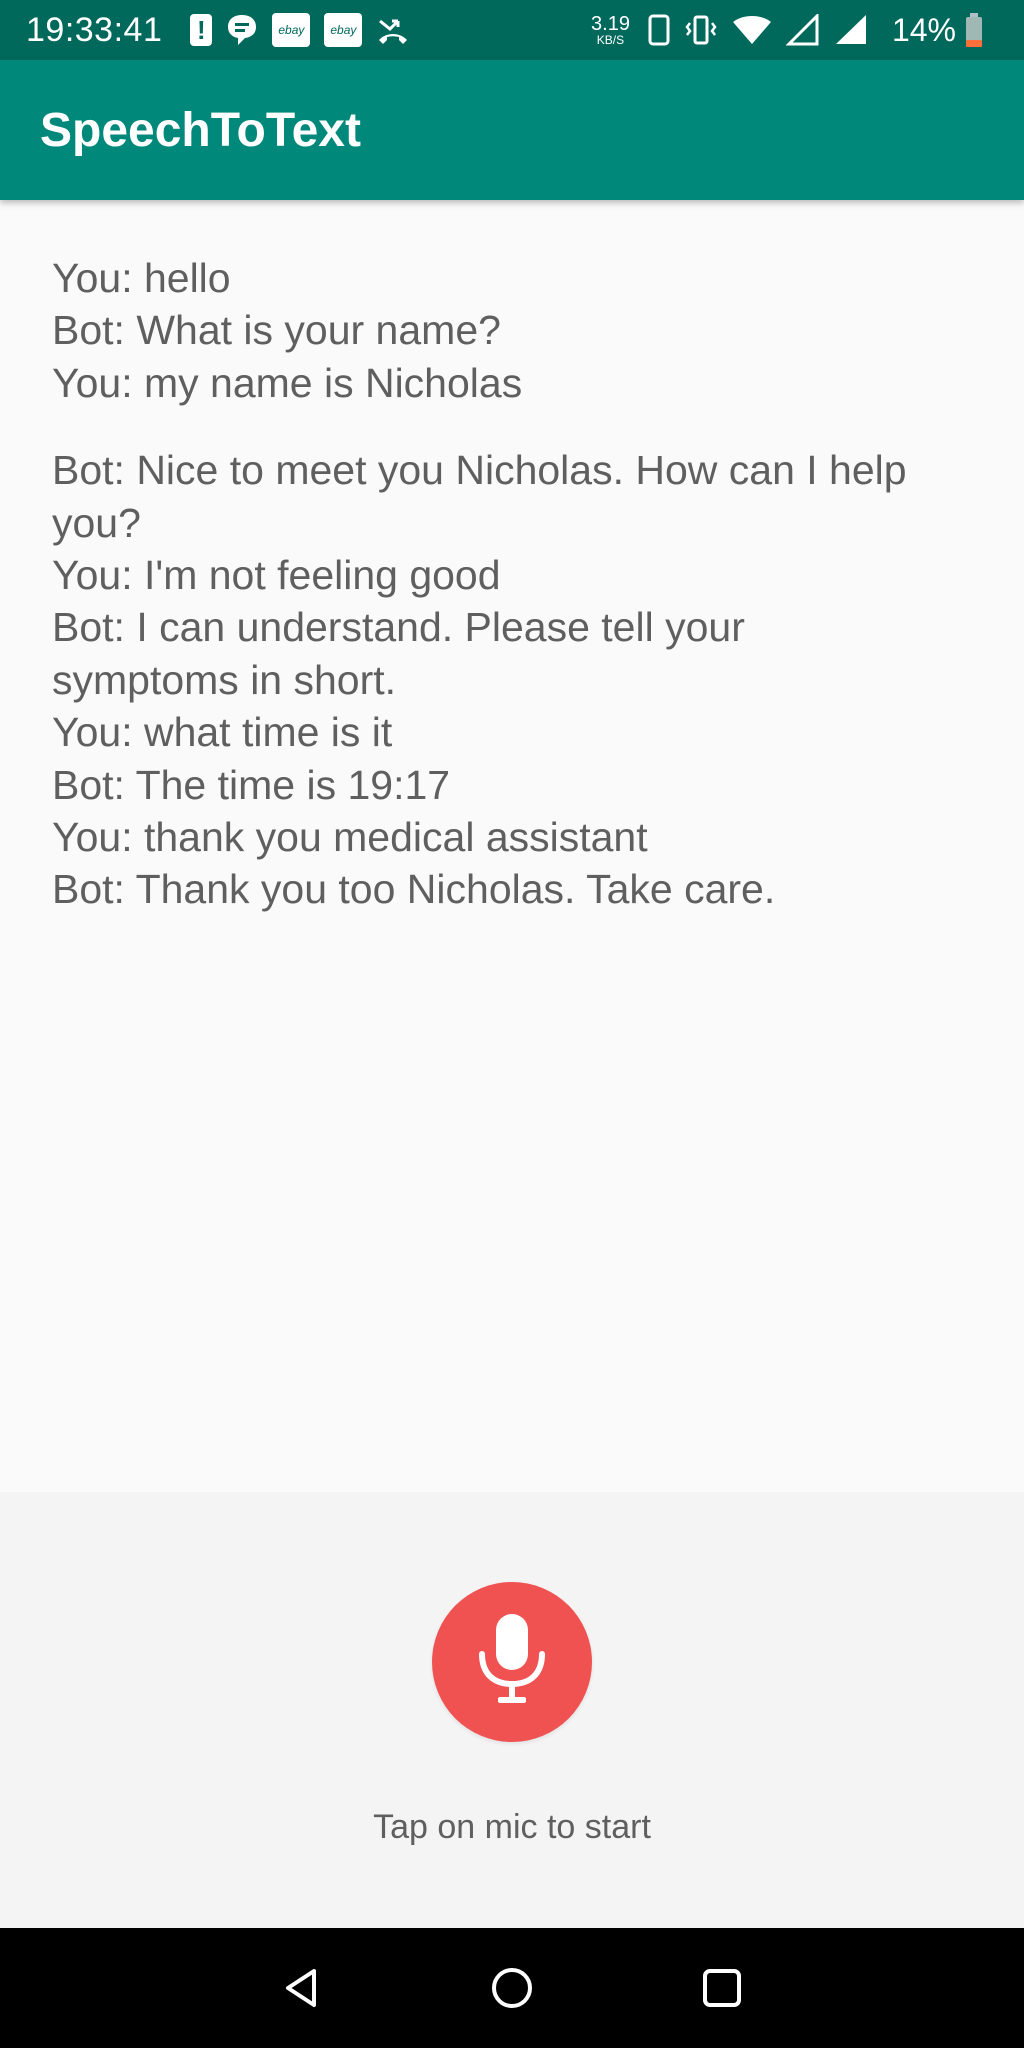  I want to click on vibrate-icon, so click(701, 30).